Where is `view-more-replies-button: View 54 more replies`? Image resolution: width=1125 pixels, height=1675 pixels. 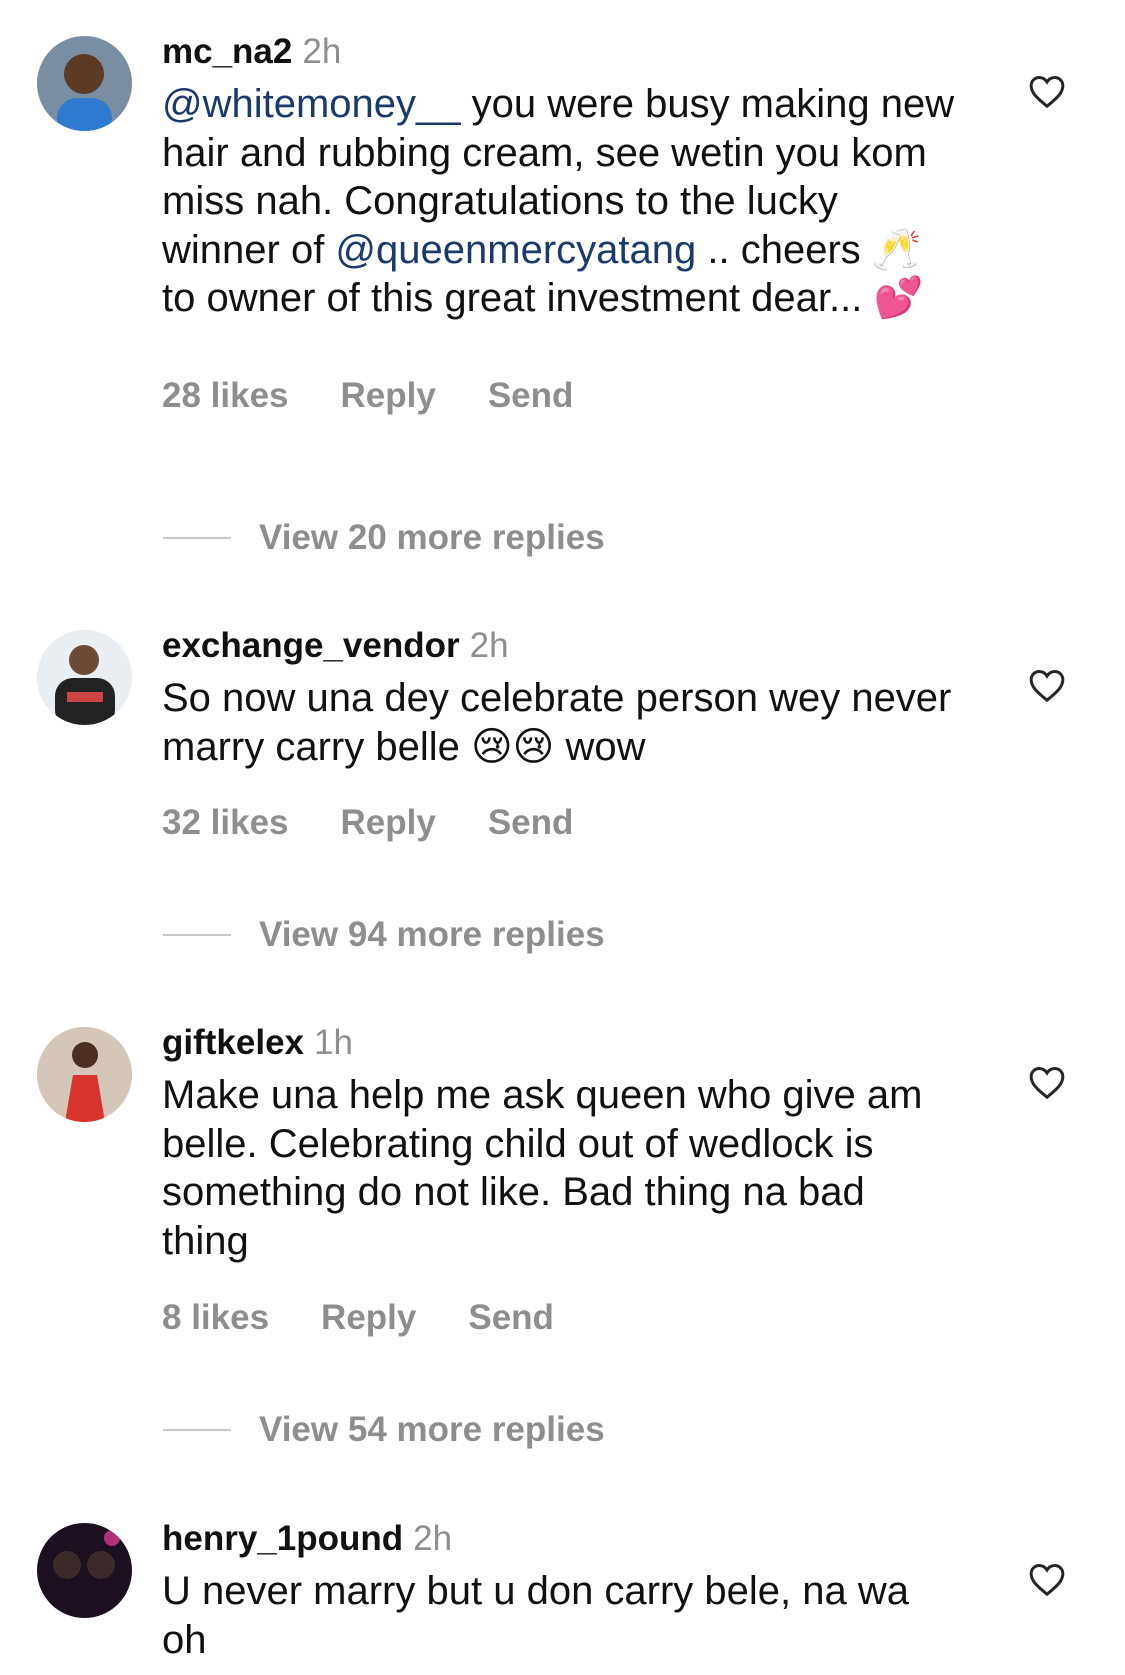
view-more-replies-button: View 54 more replies is located at coordinates (384, 1430).